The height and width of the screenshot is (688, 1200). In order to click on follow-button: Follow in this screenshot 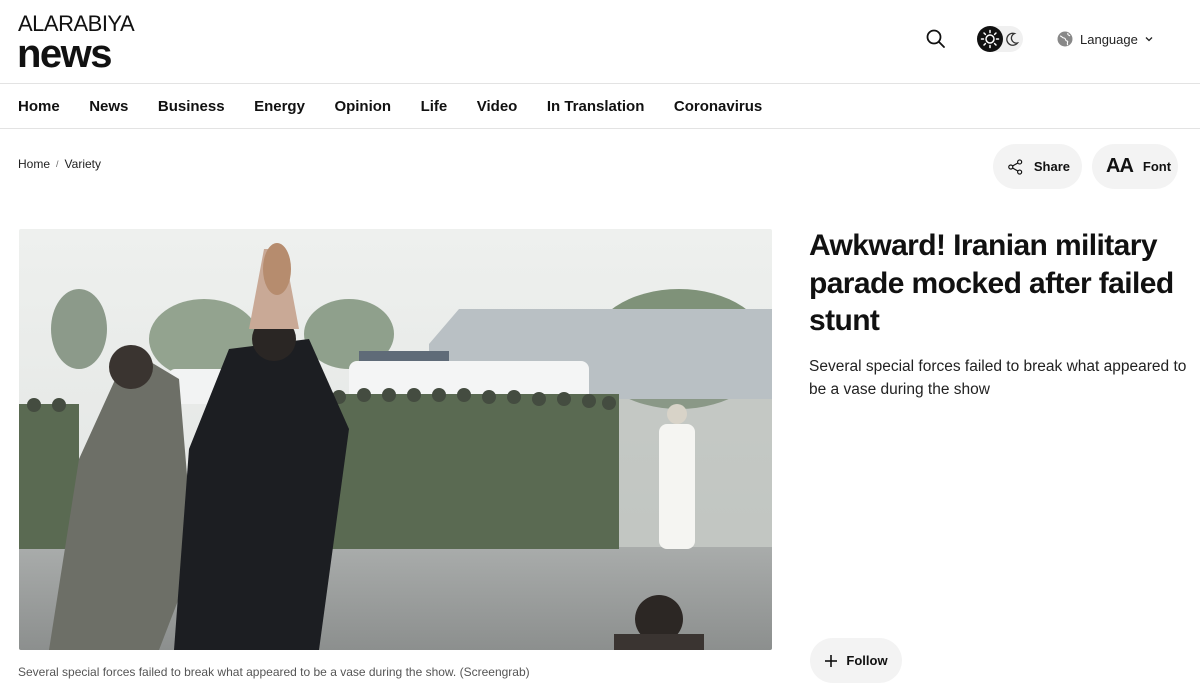, I will do `click(856, 660)`.